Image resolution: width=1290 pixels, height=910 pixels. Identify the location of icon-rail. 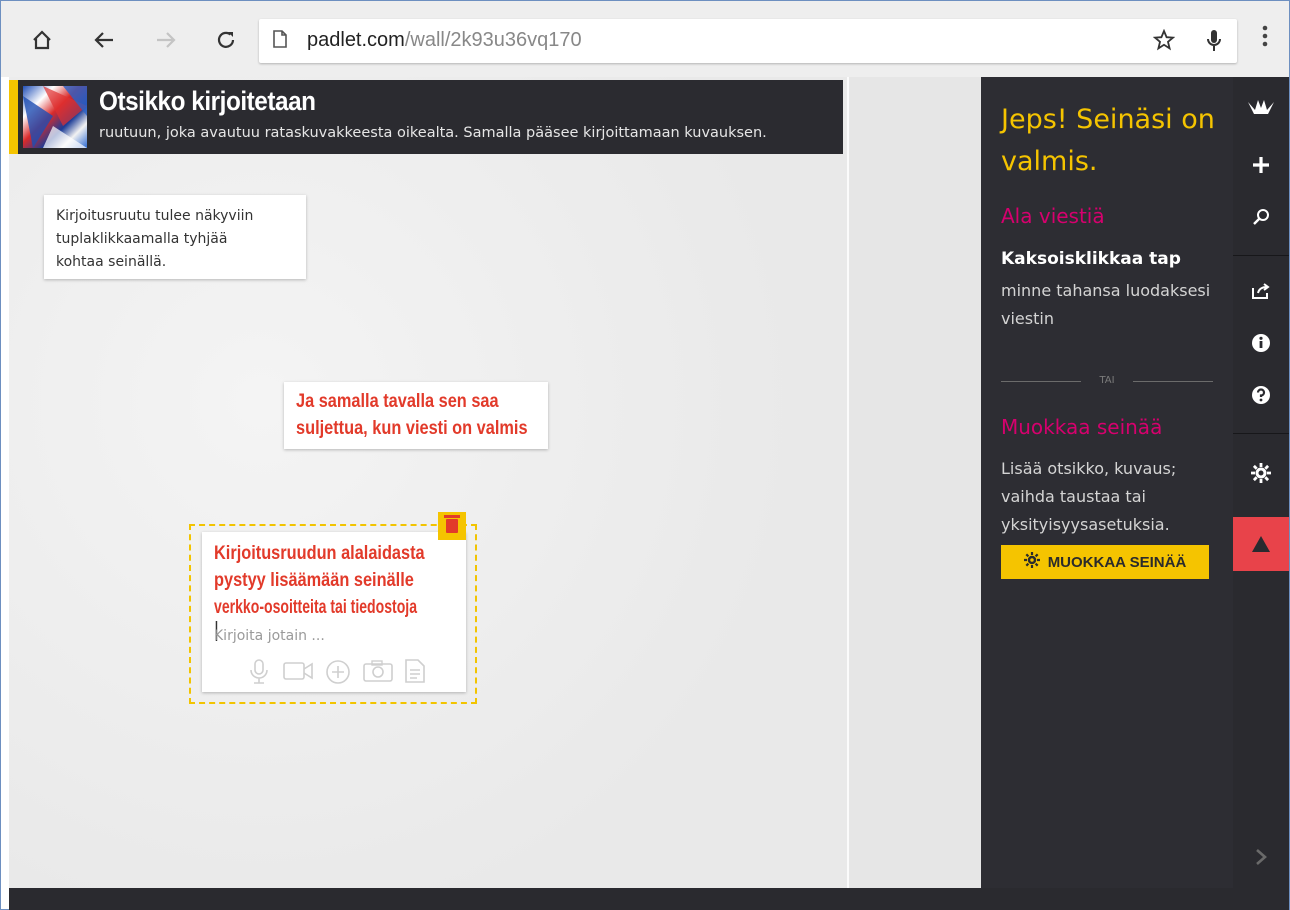
(1261, 483).